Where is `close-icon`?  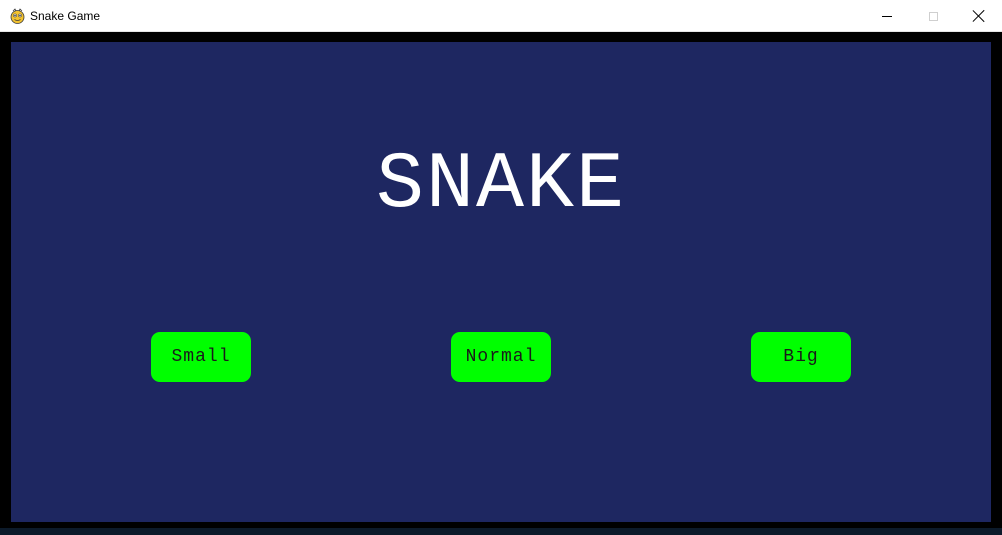 close-icon is located at coordinates (979, 16).